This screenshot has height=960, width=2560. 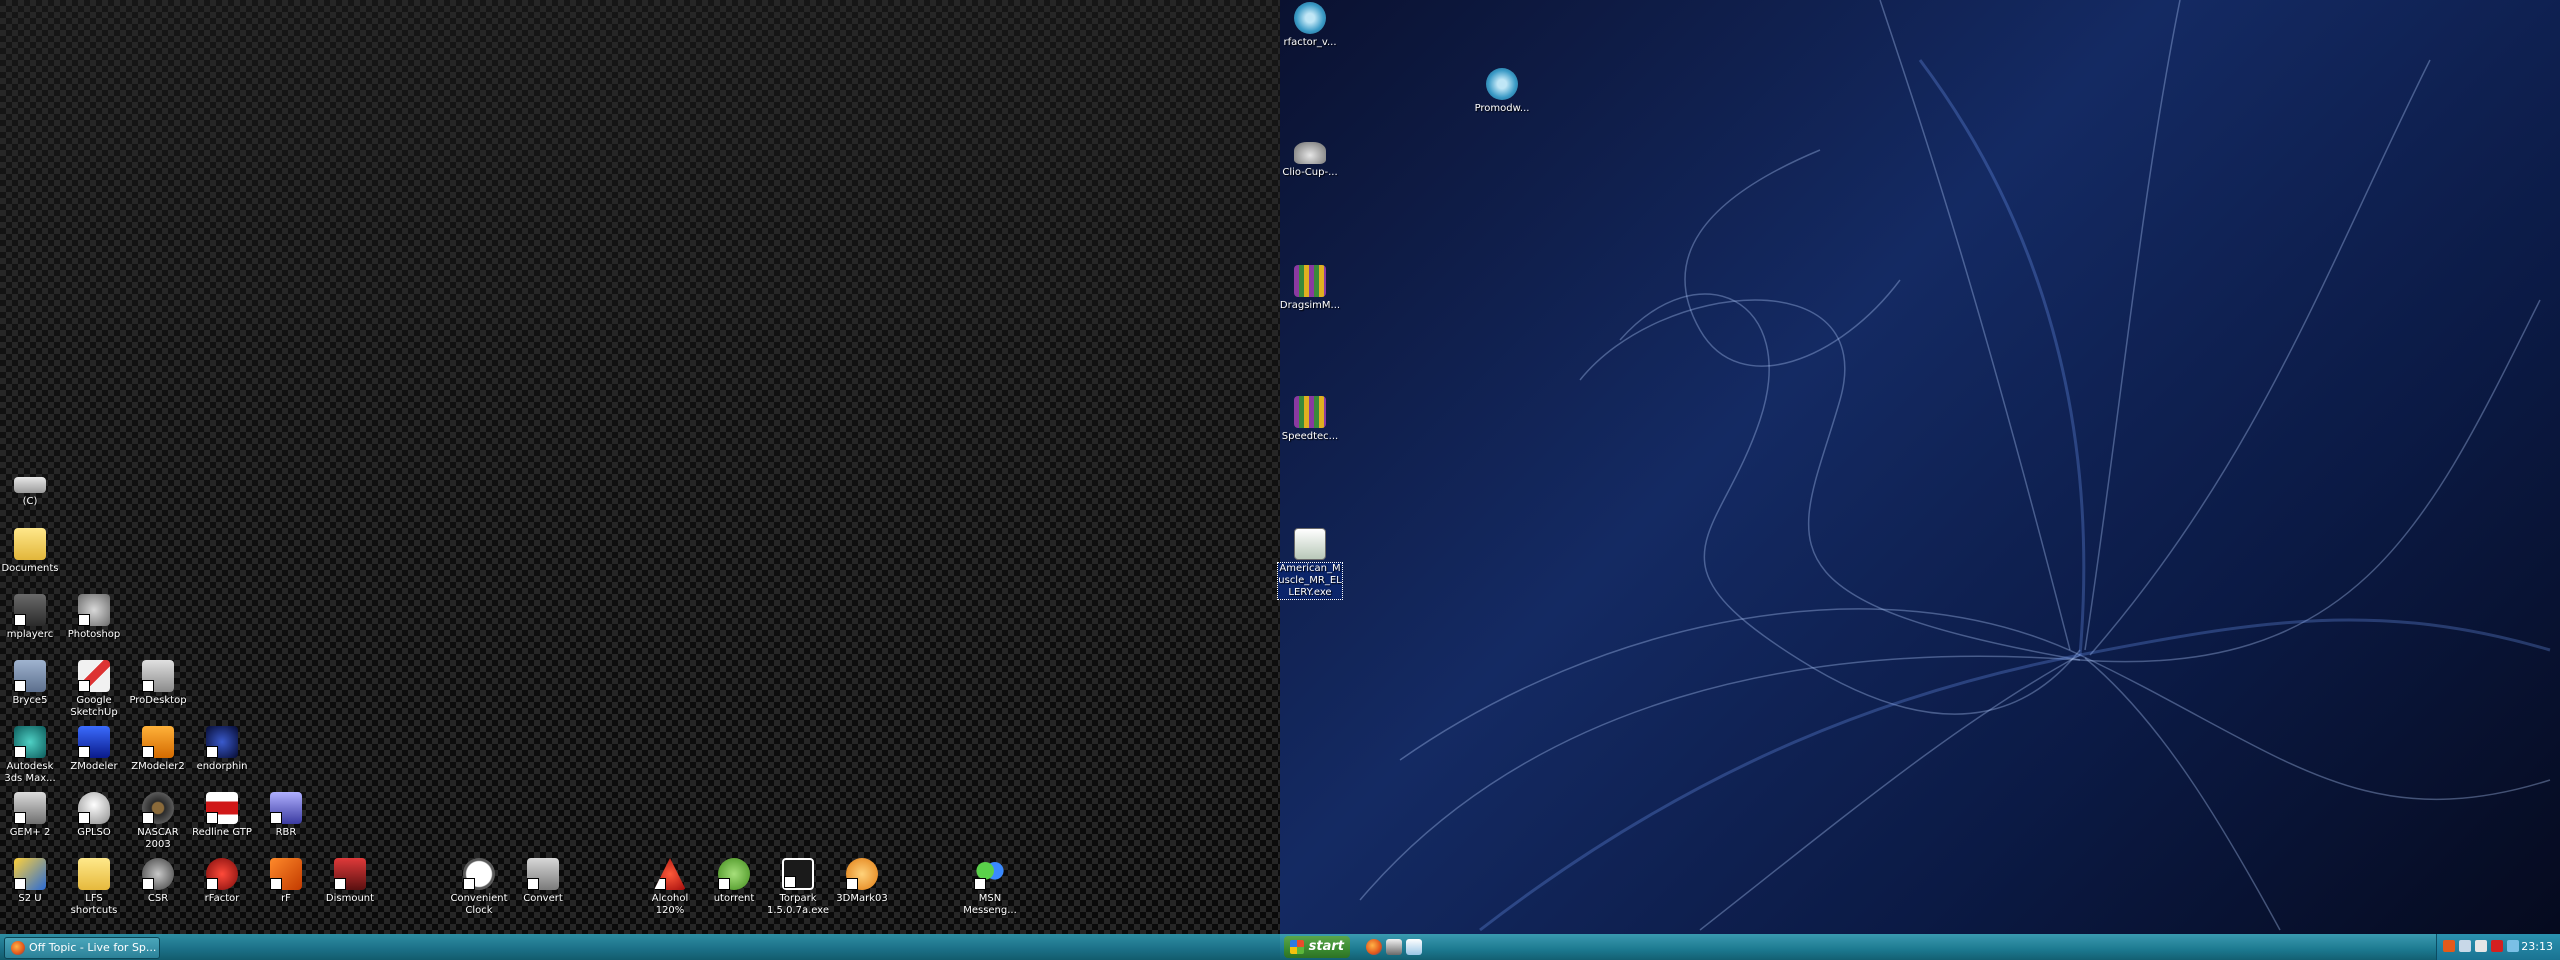 I want to click on desktop-icon-label: S2 U, so click(x=30, y=898).